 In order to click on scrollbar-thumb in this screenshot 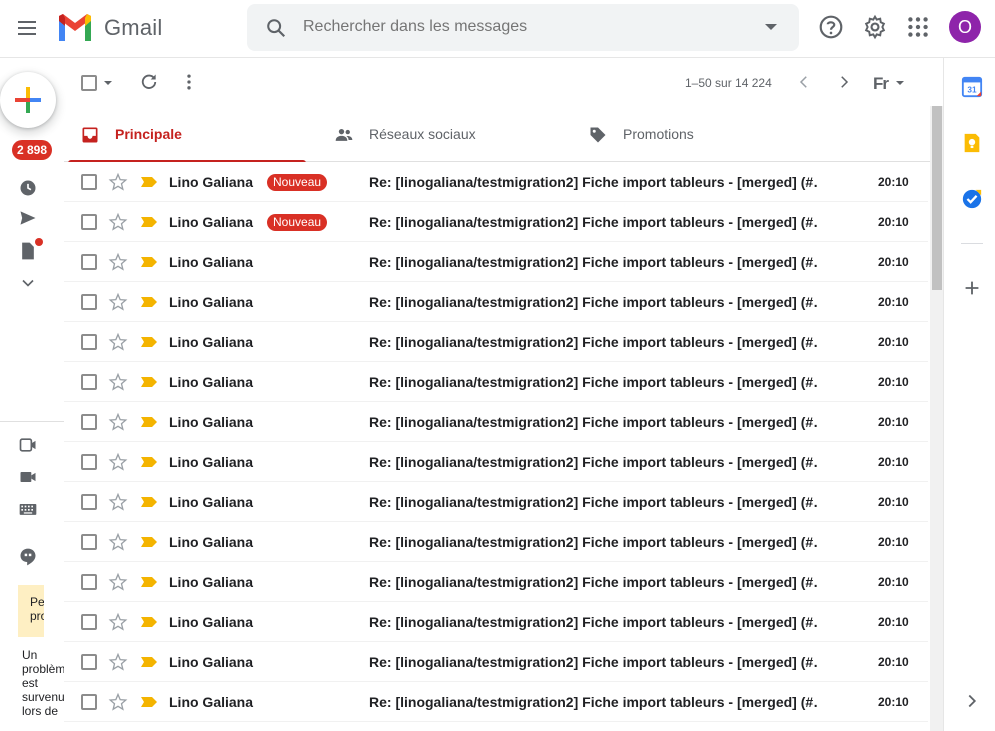, I will do `click(937, 198)`.